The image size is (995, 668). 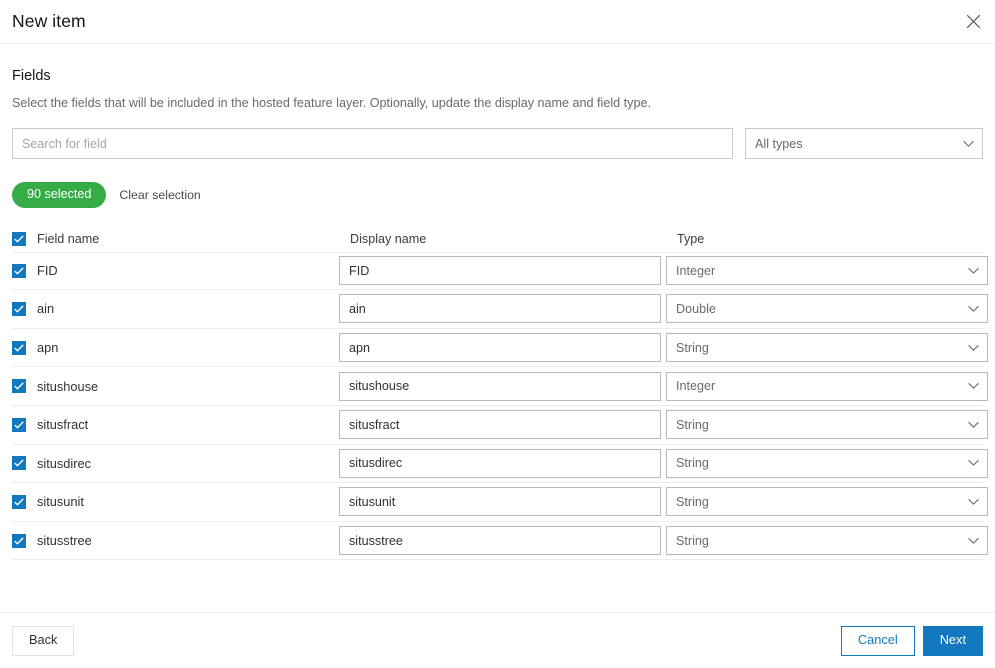 I want to click on filter-row: All types, so click(x=497, y=135).